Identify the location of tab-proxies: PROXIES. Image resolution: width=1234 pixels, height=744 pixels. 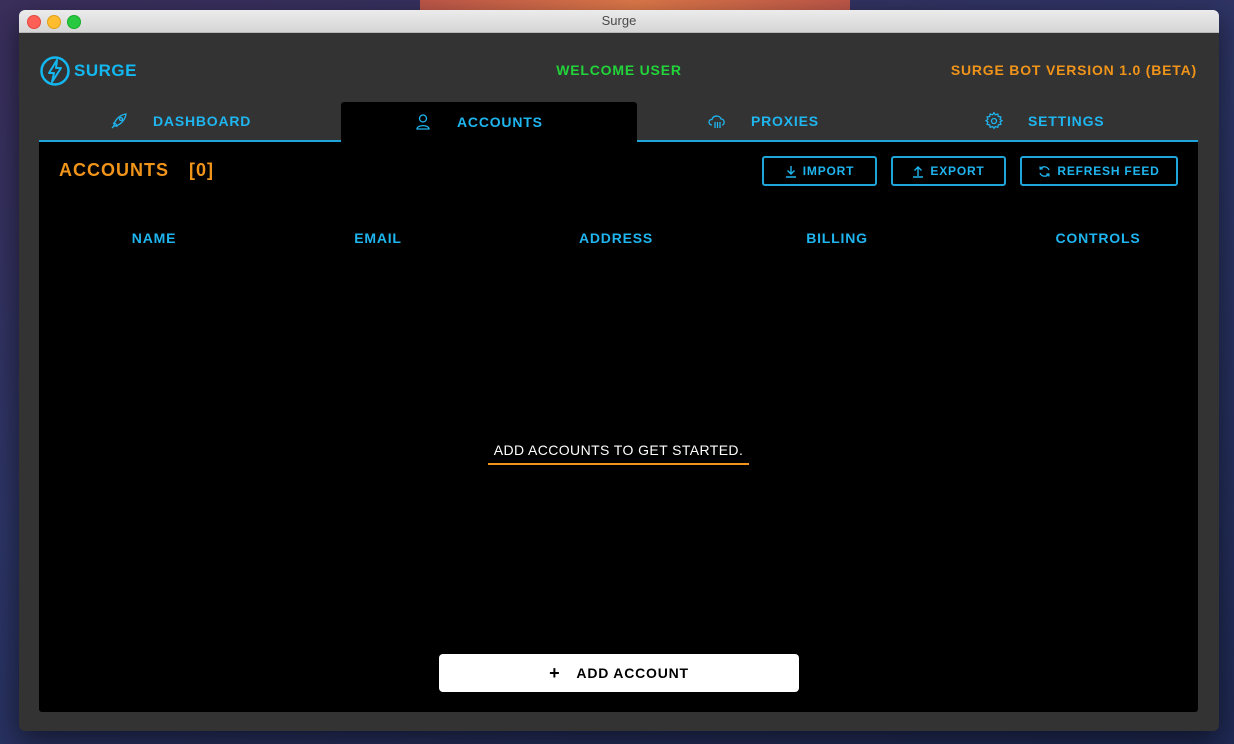
(775, 122).